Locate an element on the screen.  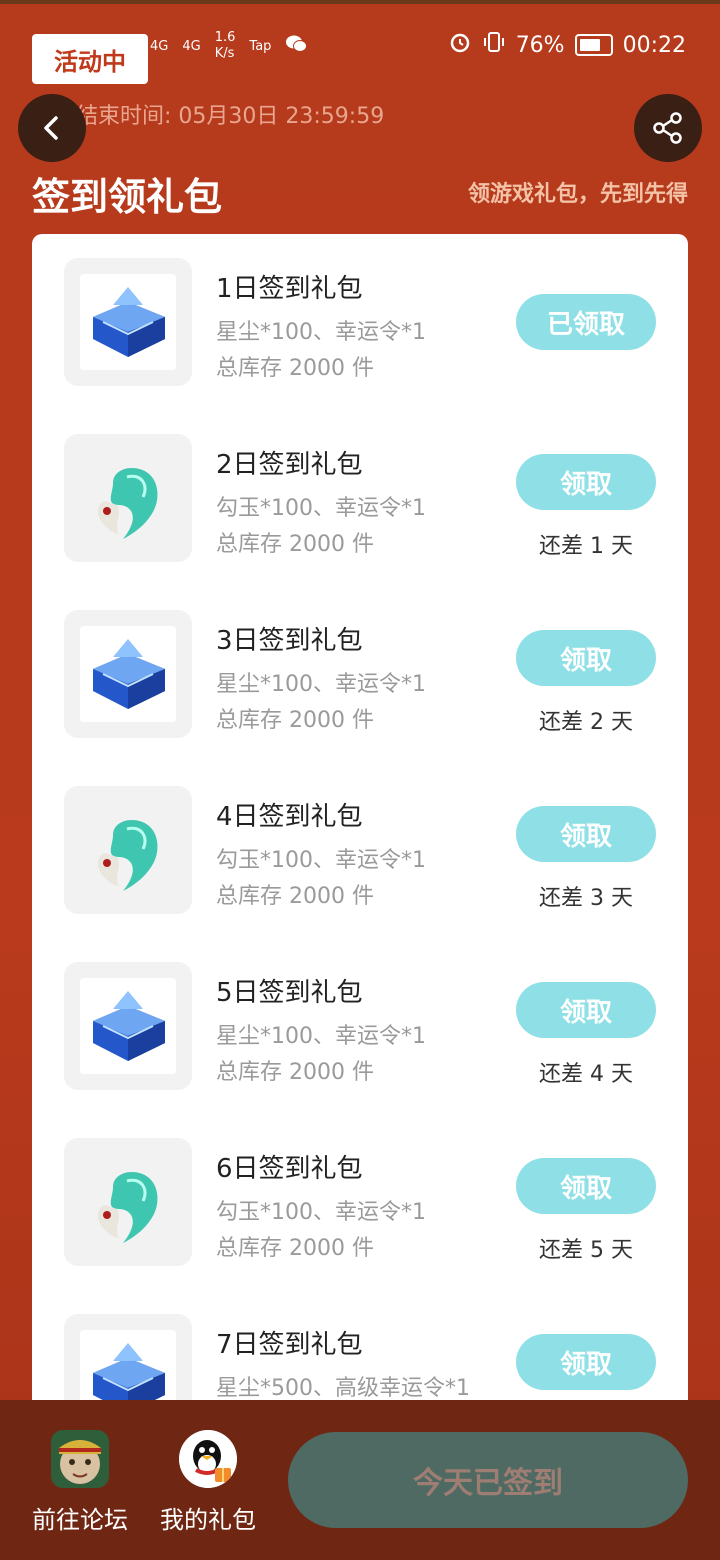
share-button is located at coordinates (668, 128).